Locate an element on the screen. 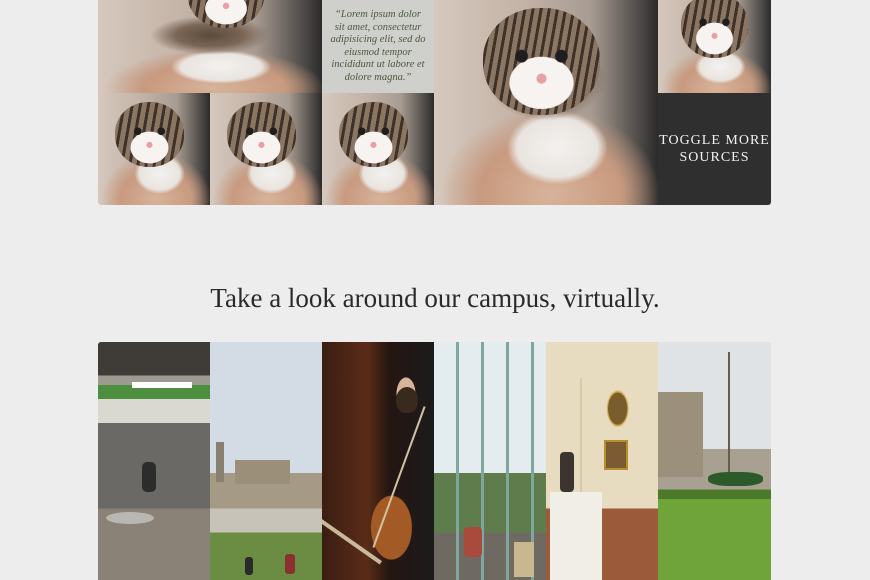 The image size is (870, 580). campus-lawn-photo is located at coordinates (714, 461).